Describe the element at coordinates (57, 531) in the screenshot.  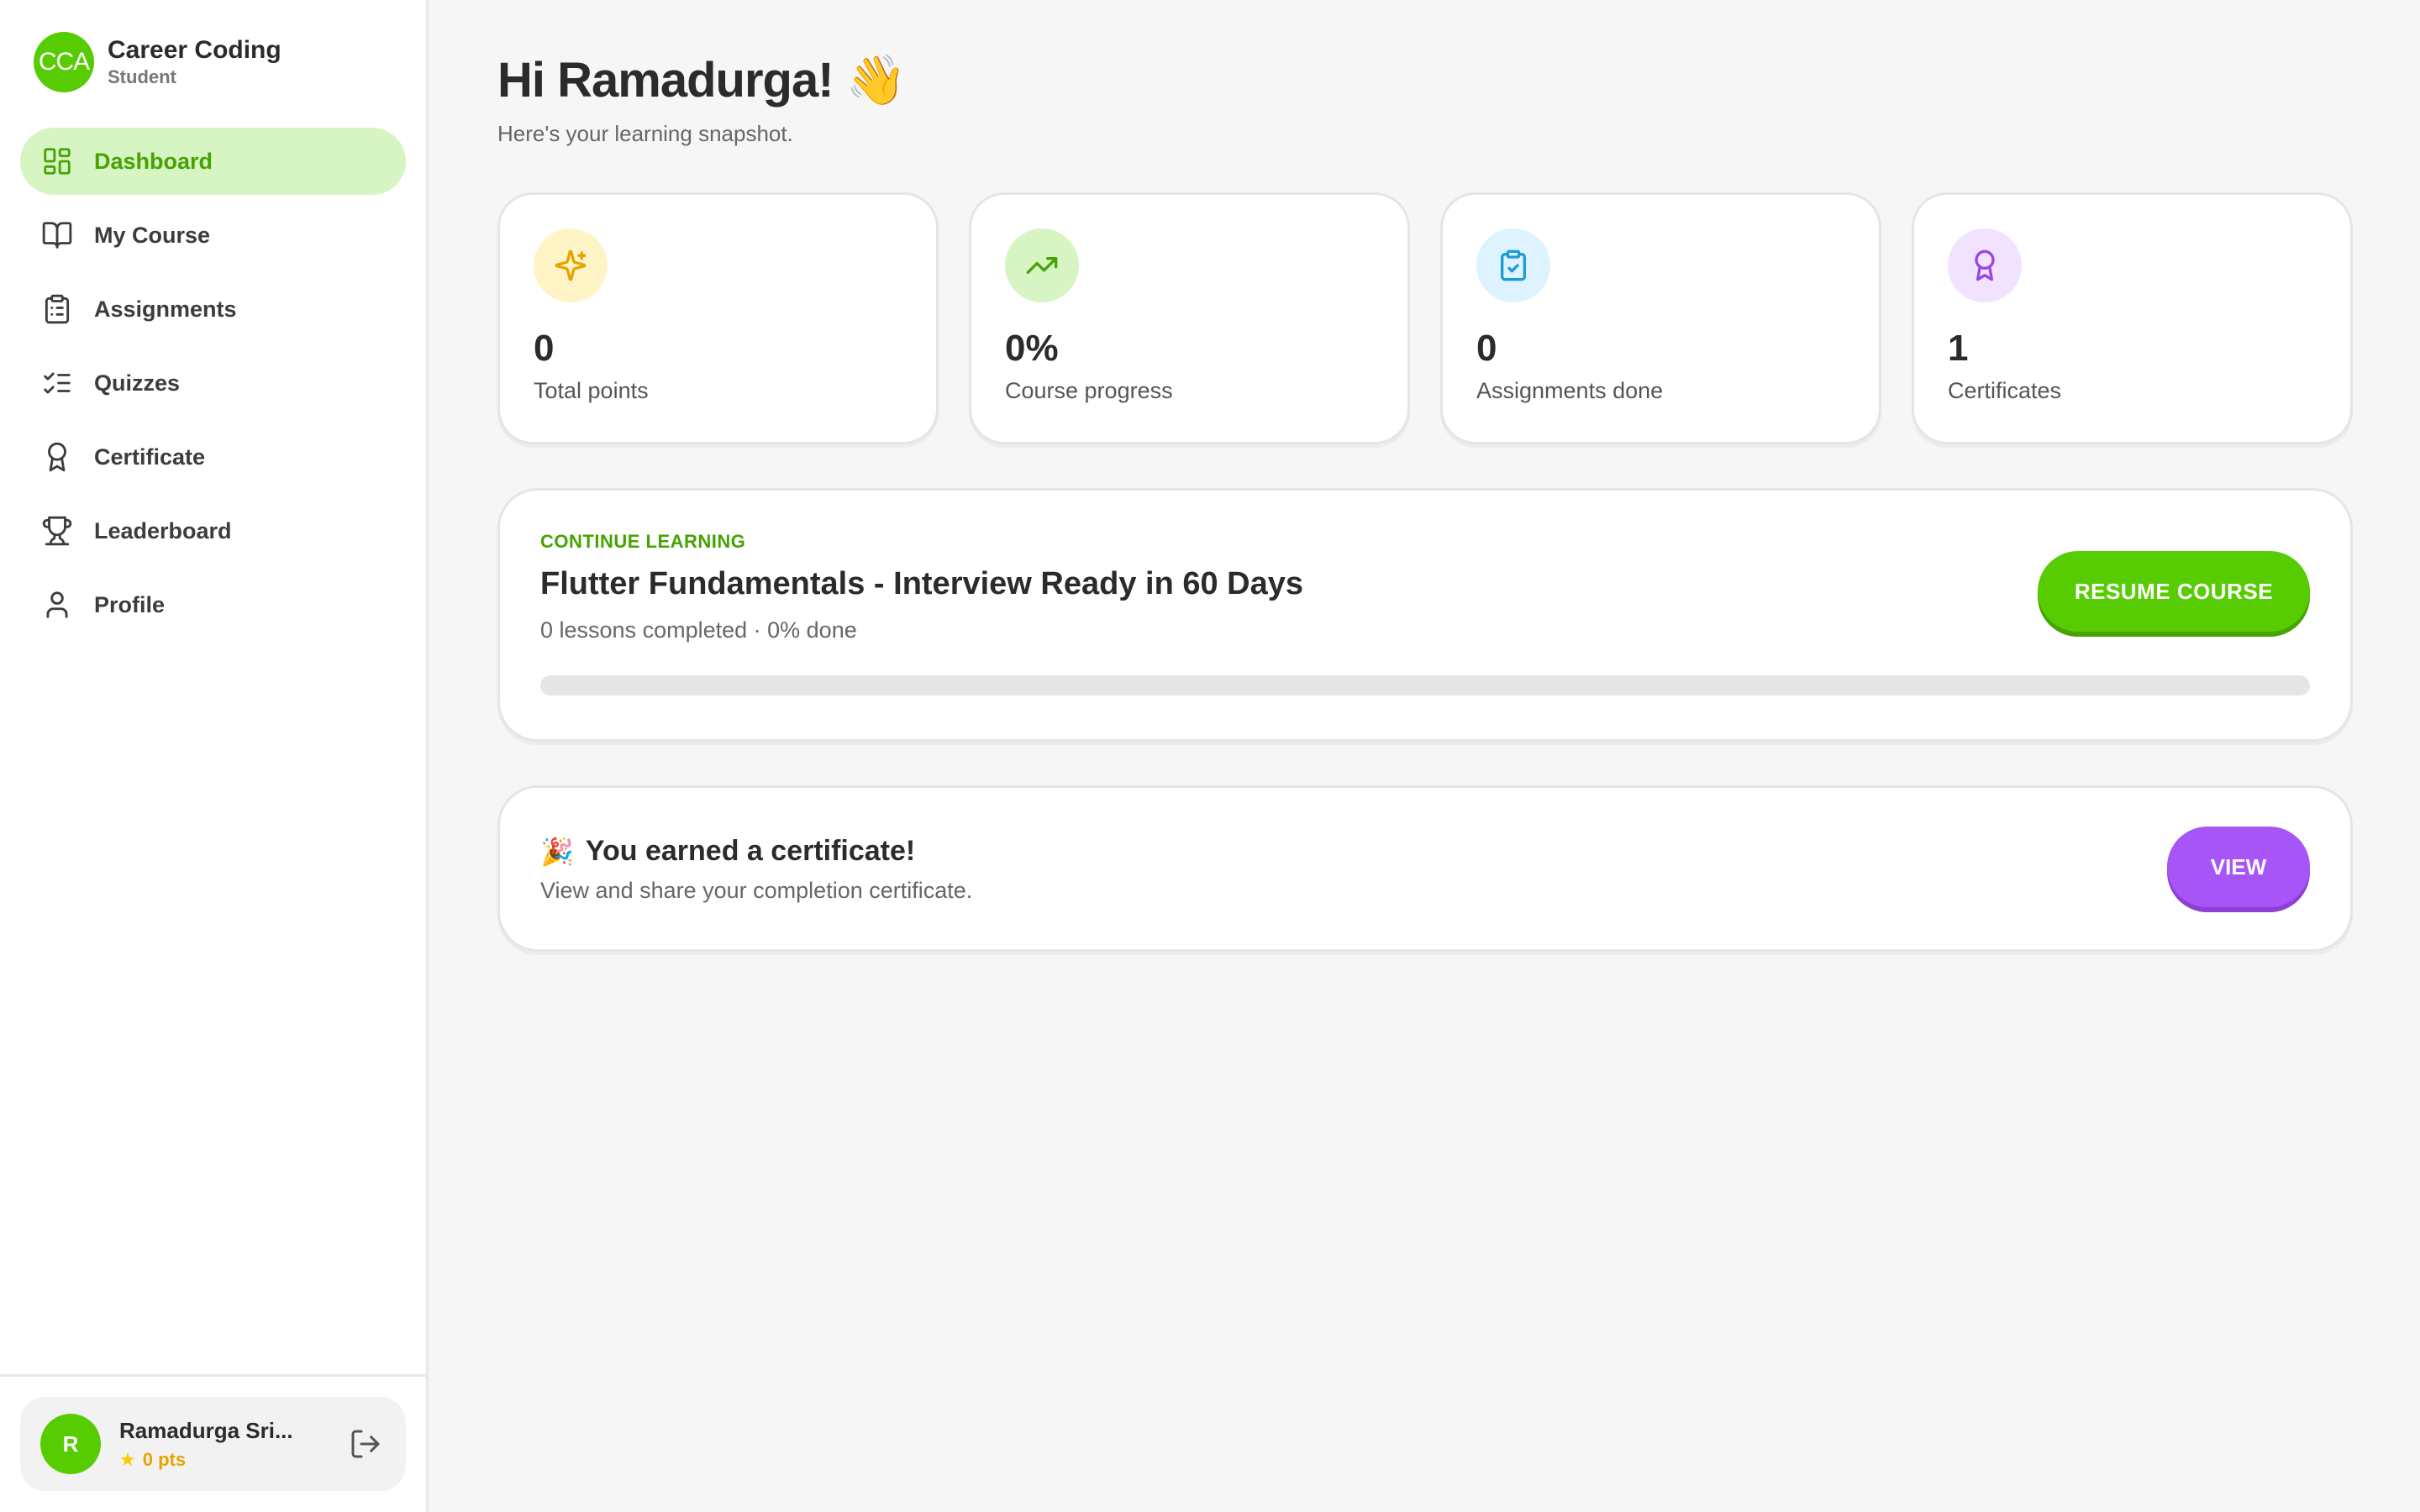
I see `trophy-icon` at that location.